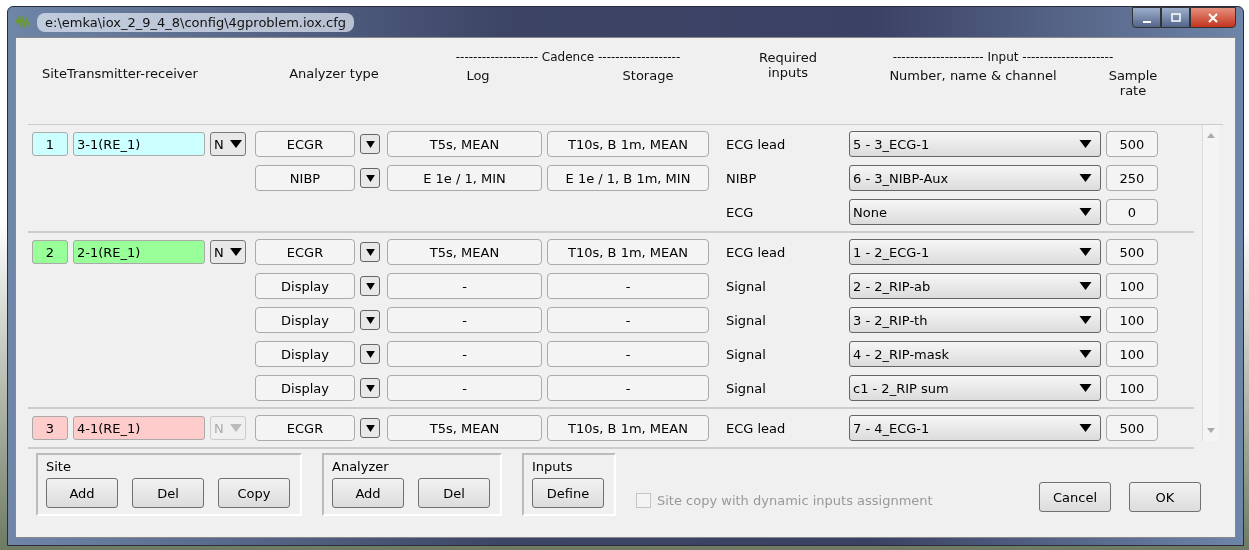  I want to click on maximize-button, so click(1175, 17).